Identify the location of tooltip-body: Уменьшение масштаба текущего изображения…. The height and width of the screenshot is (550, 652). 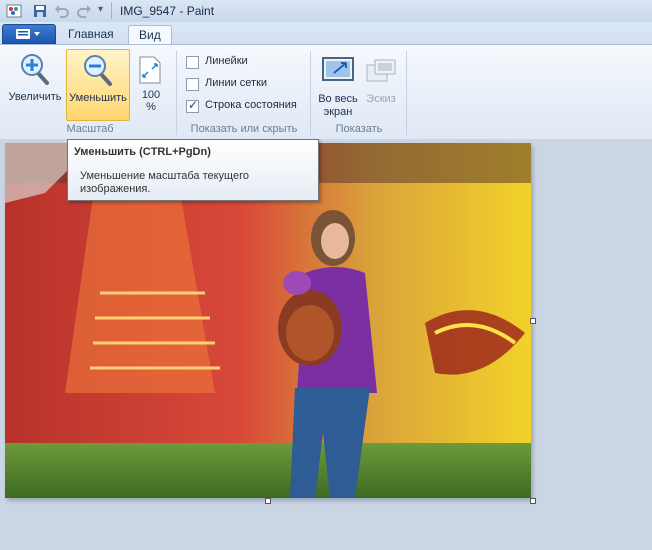
(164, 182).